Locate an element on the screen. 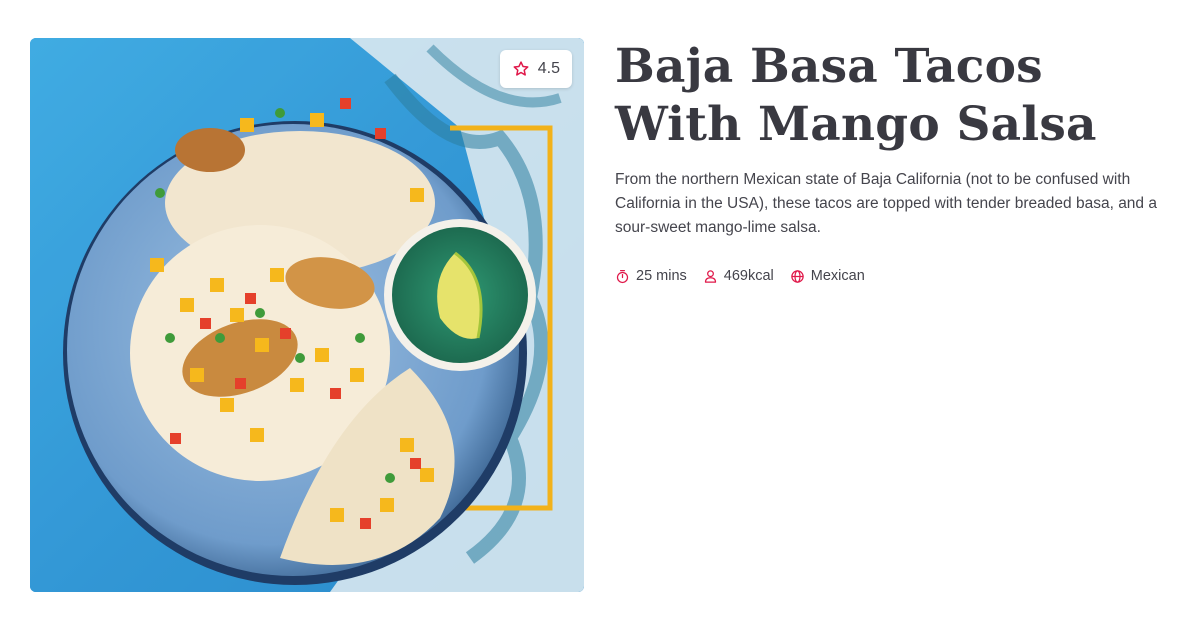 The height and width of the screenshot is (630, 1200). stopwatch-icon is located at coordinates (622, 276).